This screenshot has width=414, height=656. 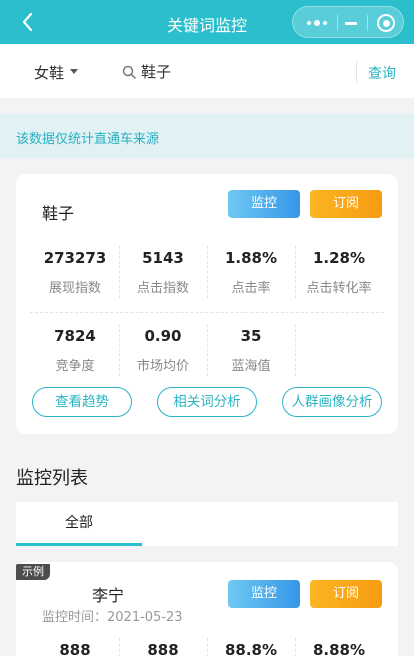 I want to click on category-select: 女鞋, so click(x=49, y=72).